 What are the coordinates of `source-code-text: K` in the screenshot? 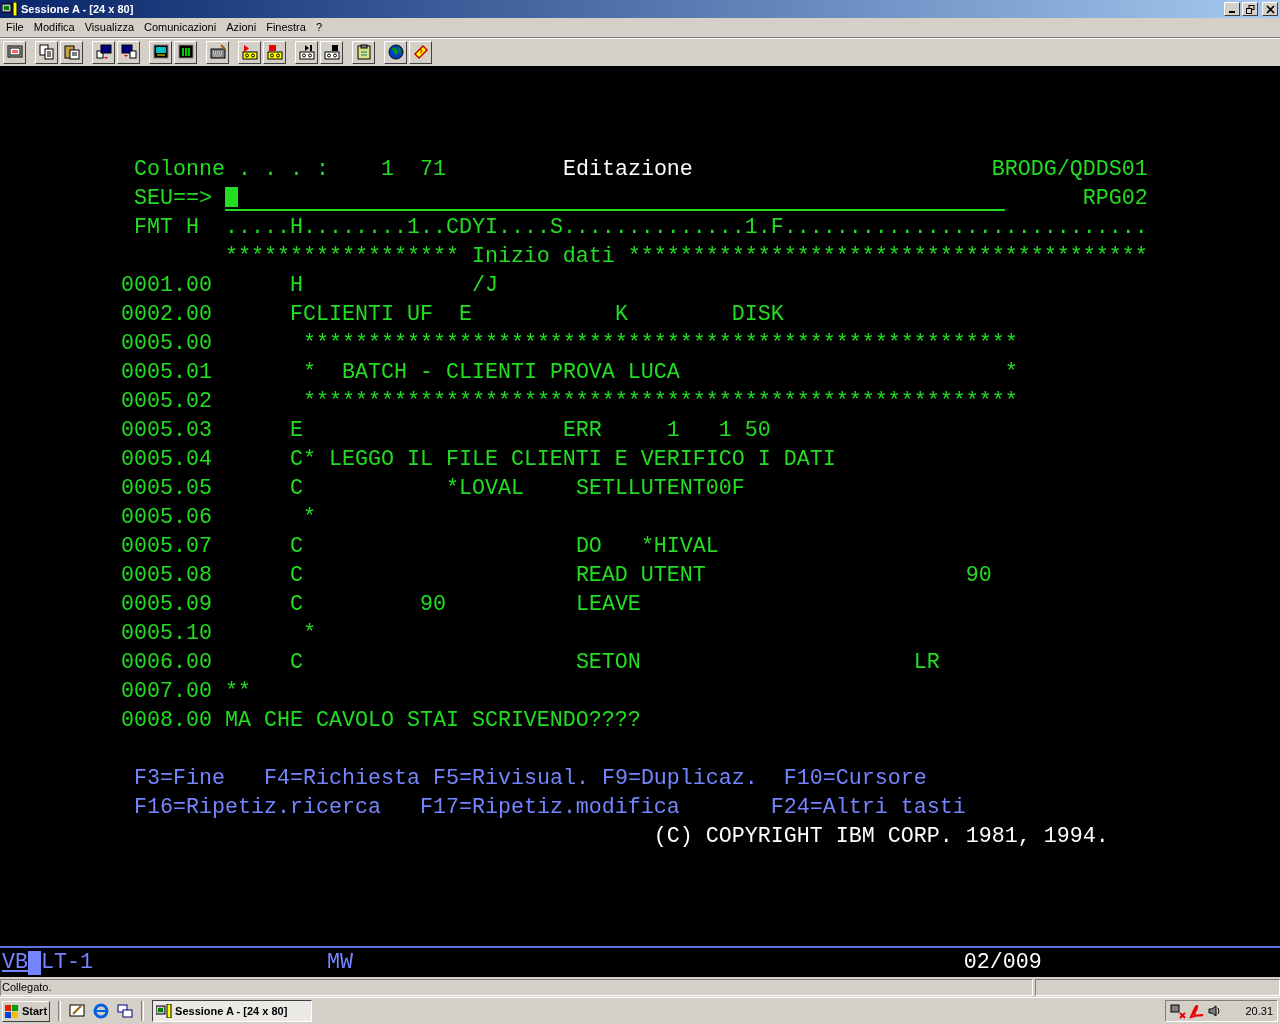 It's located at (621, 315).